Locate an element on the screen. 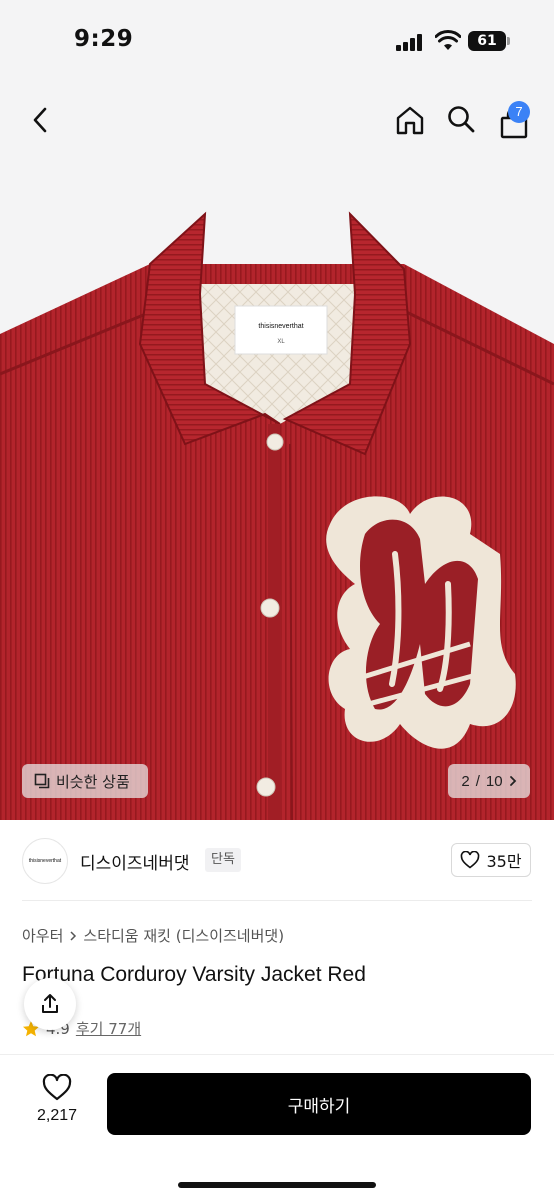 This screenshot has height=1200, width=554. similar-products-button: 비슷한 상품 is located at coordinates (85, 781).